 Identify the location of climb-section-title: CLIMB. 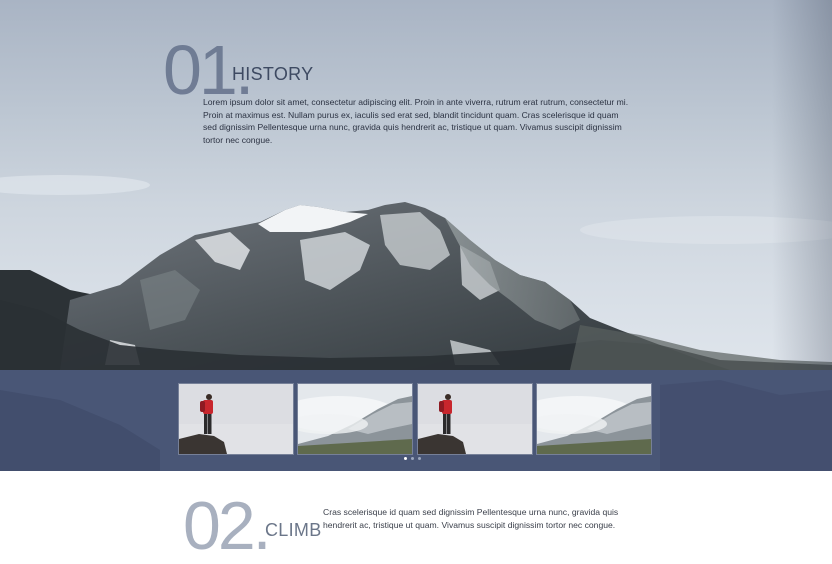
(293, 530).